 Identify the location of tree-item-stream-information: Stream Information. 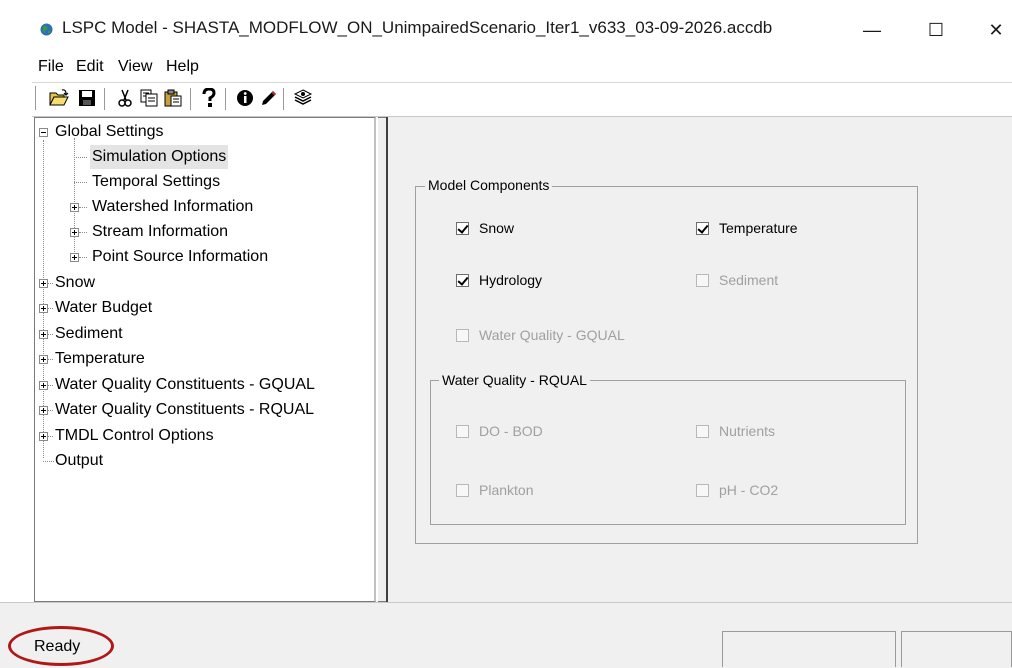
(204, 232).